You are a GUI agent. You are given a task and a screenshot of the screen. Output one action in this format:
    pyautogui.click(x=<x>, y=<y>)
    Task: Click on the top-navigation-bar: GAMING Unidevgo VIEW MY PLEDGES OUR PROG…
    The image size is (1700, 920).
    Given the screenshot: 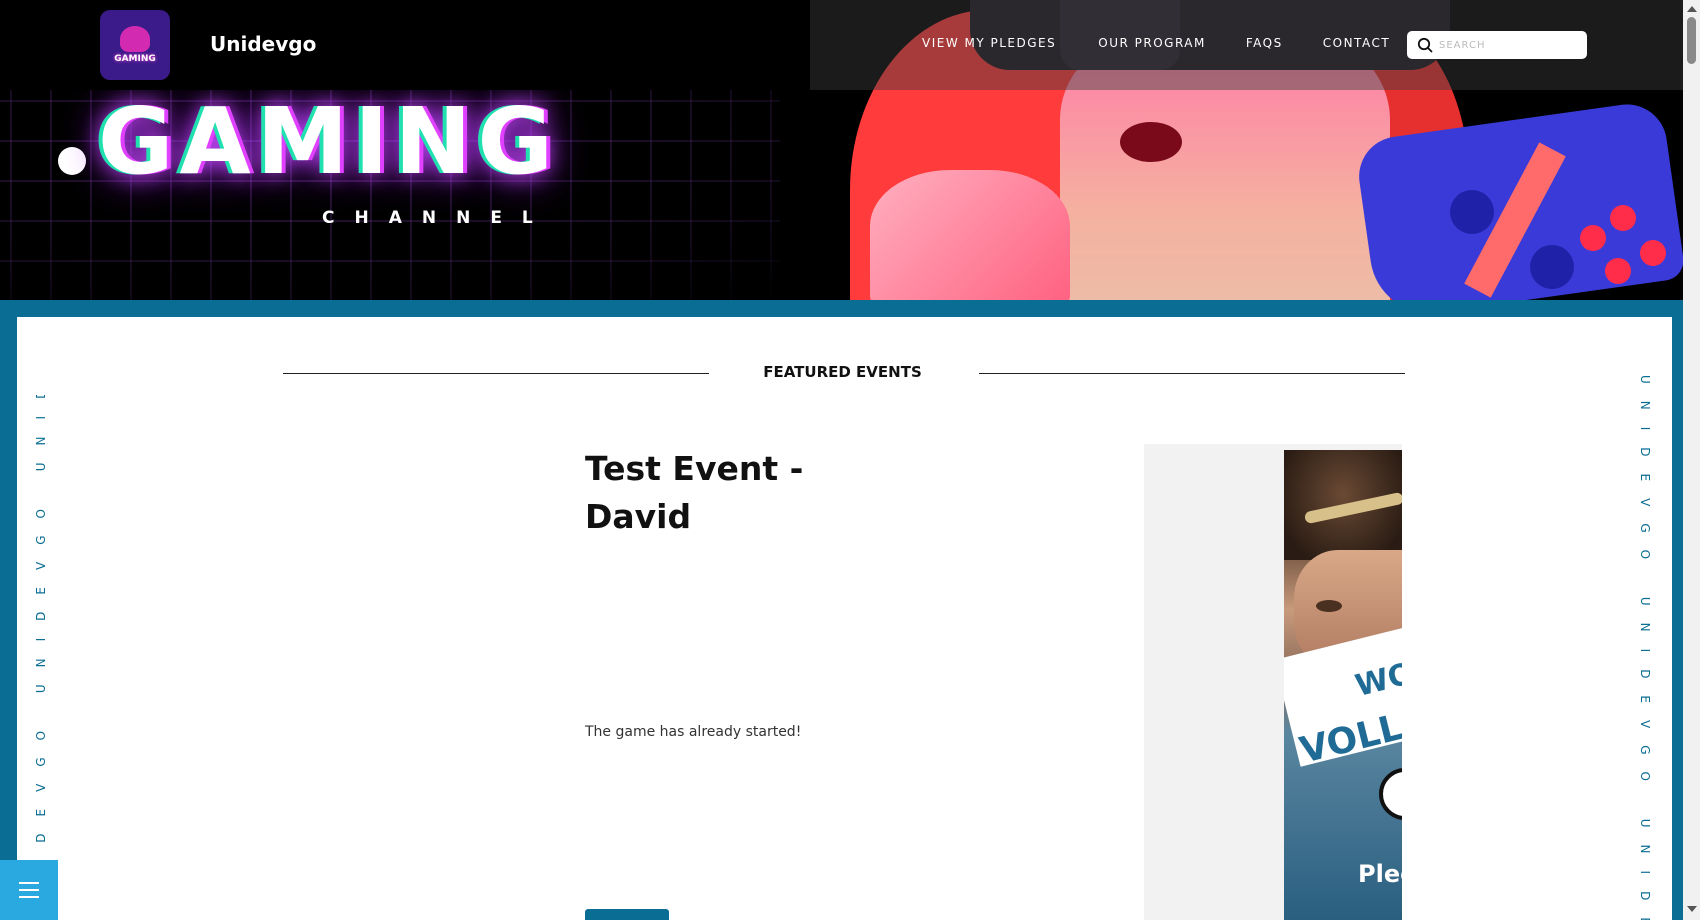 What is the action you would take?
    pyautogui.click(x=841, y=45)
    